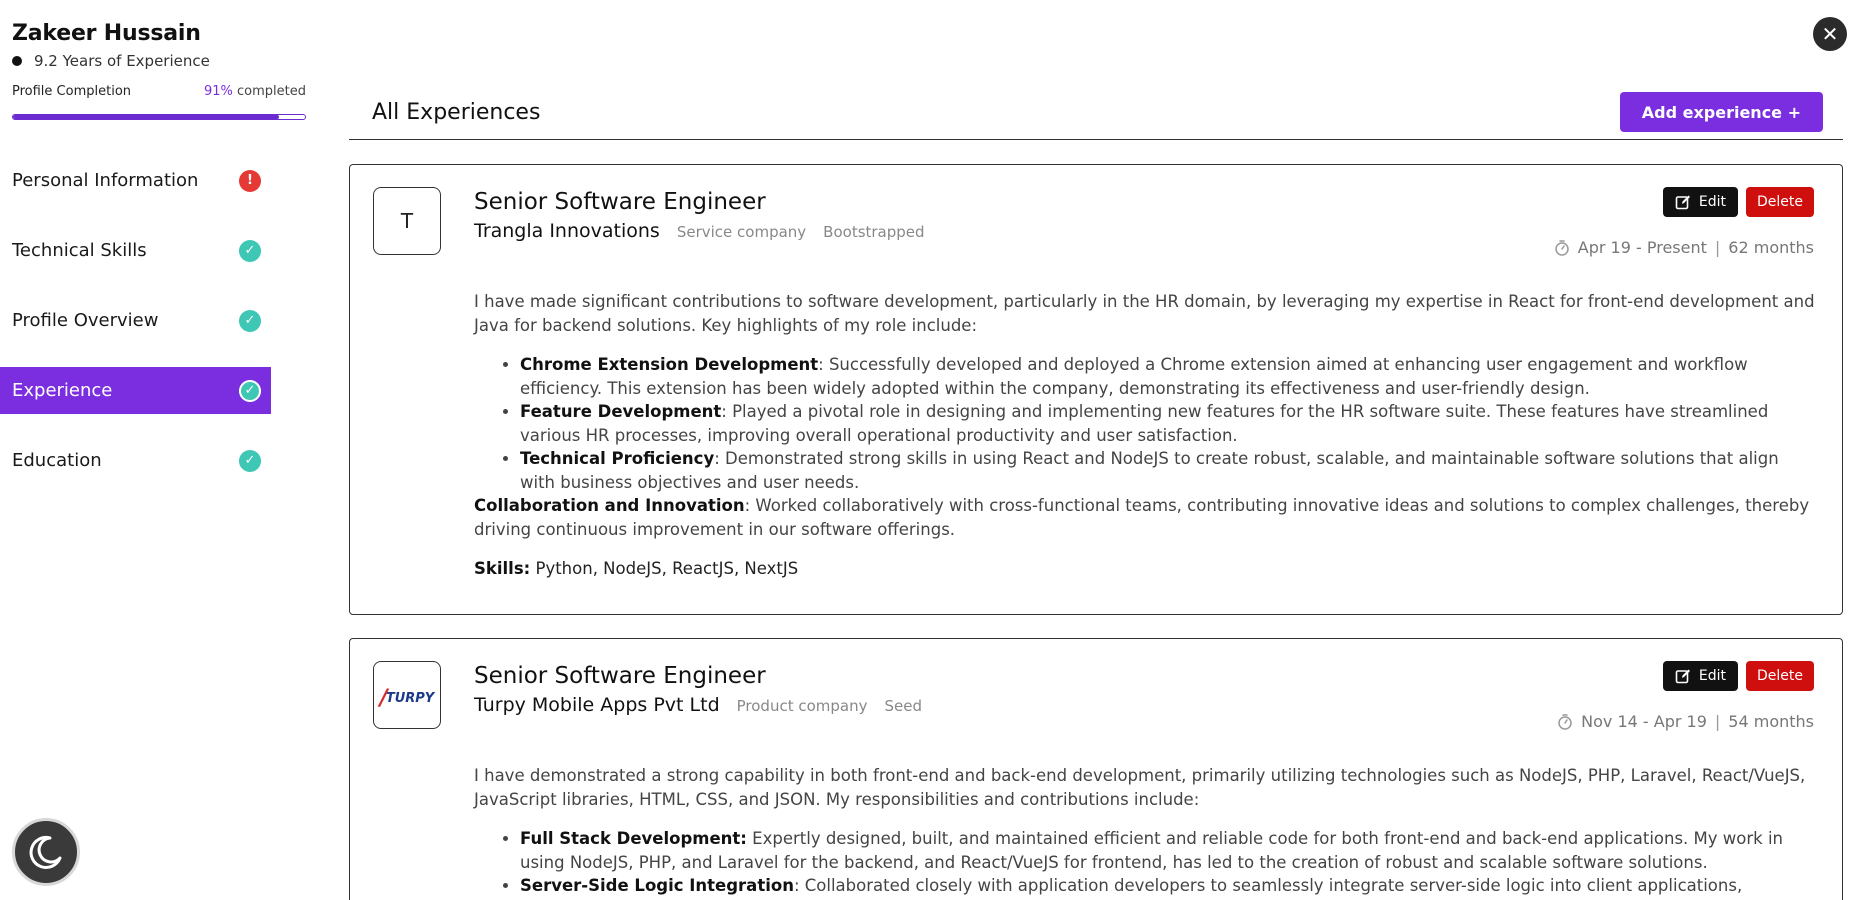 The image size is (1867, 900). Describe the element at coordinates (597, 705) in the screenshot. I see `company-name: Turpy Mobile Apps Pvt Ltd` at that location.